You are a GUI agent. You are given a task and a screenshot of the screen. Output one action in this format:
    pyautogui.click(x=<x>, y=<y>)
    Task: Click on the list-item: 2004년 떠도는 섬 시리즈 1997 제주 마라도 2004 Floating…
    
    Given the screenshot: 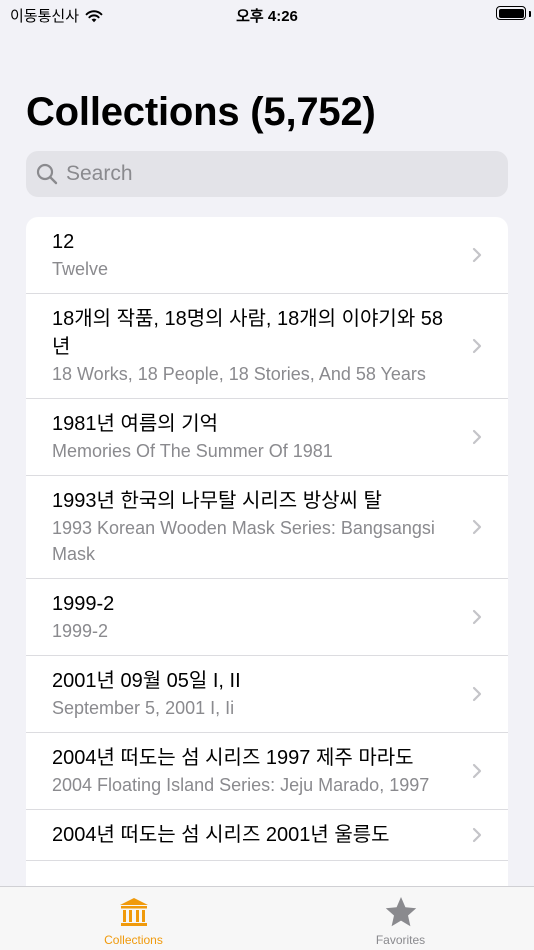 What is the action you would take?
    pyautogui.click(x=267, y=771)
    